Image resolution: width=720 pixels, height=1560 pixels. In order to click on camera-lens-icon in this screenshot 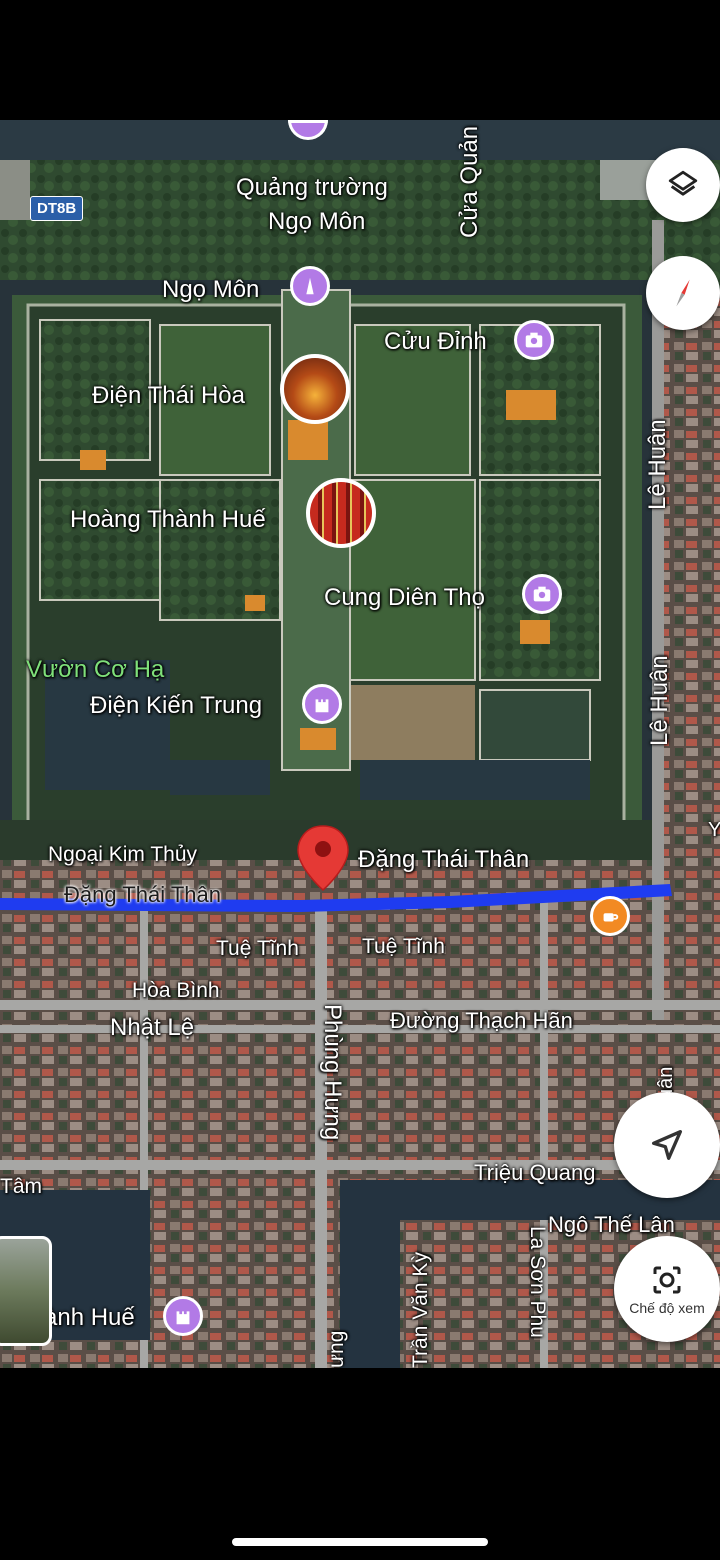, I will do `click(667, 1280)`.